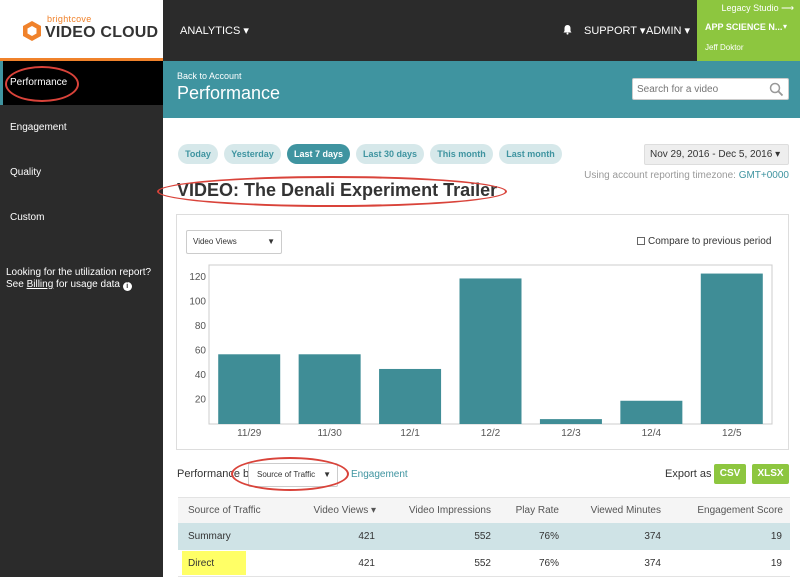 This screenshot has width=800, height=577. What do you see at coordinates (776, 89) in the screenshot?
I see `search-icon` at bounding box center [776, 89].